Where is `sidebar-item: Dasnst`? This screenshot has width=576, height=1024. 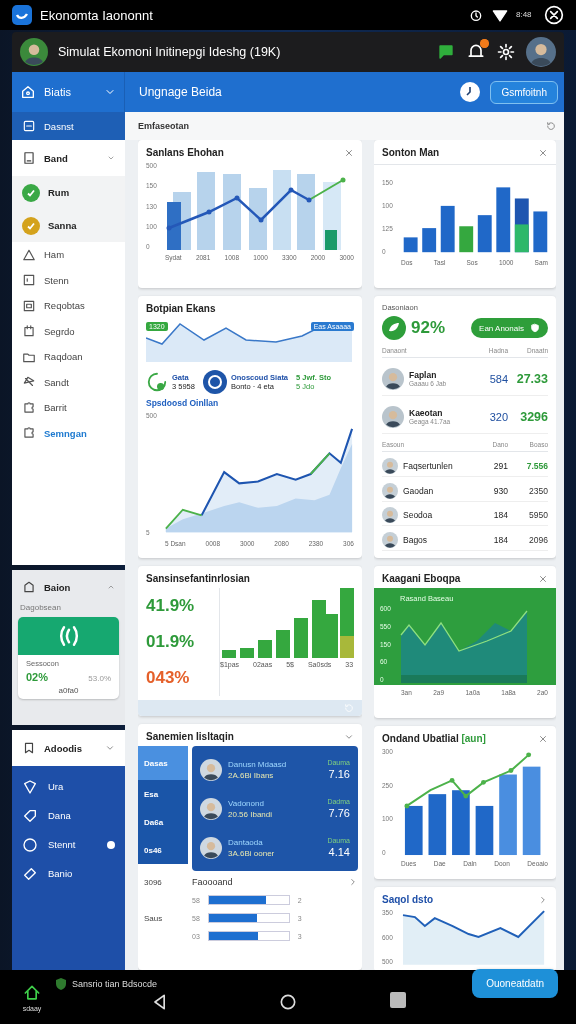 sidebar-item: Dasnst is located at coordinates (68, 126).